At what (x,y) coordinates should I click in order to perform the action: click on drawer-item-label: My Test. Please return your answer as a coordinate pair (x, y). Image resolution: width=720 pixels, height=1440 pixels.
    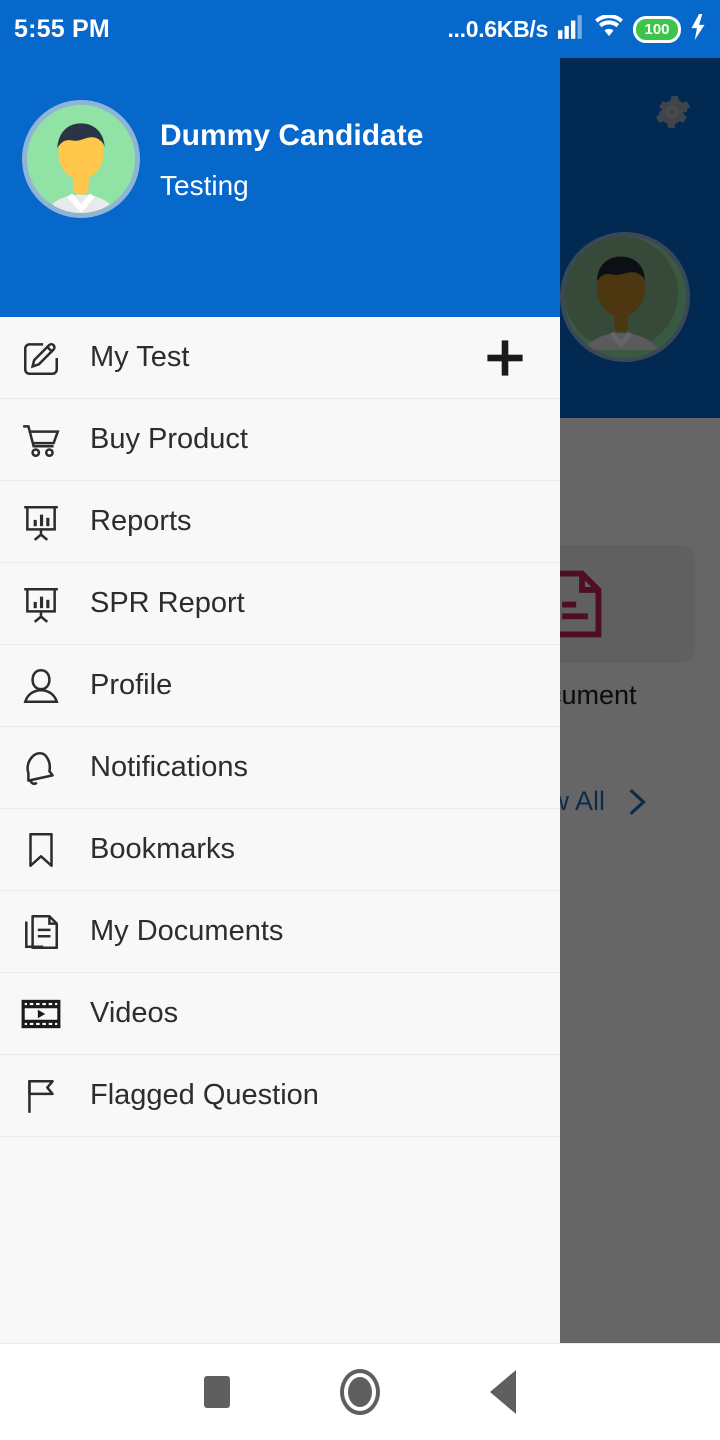
    Looking at the image, I should click on (140, 357).